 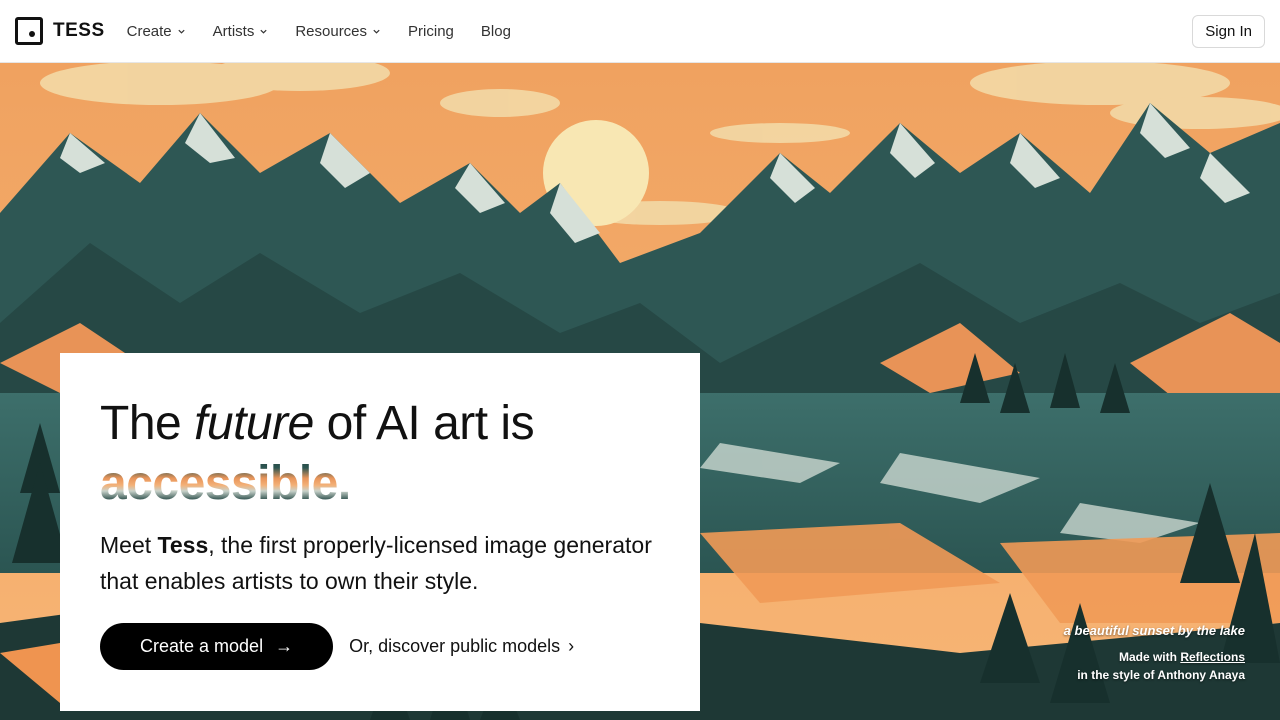 I want to click on made-with-line: Made with Reflections, so click(x=1154, y=657).